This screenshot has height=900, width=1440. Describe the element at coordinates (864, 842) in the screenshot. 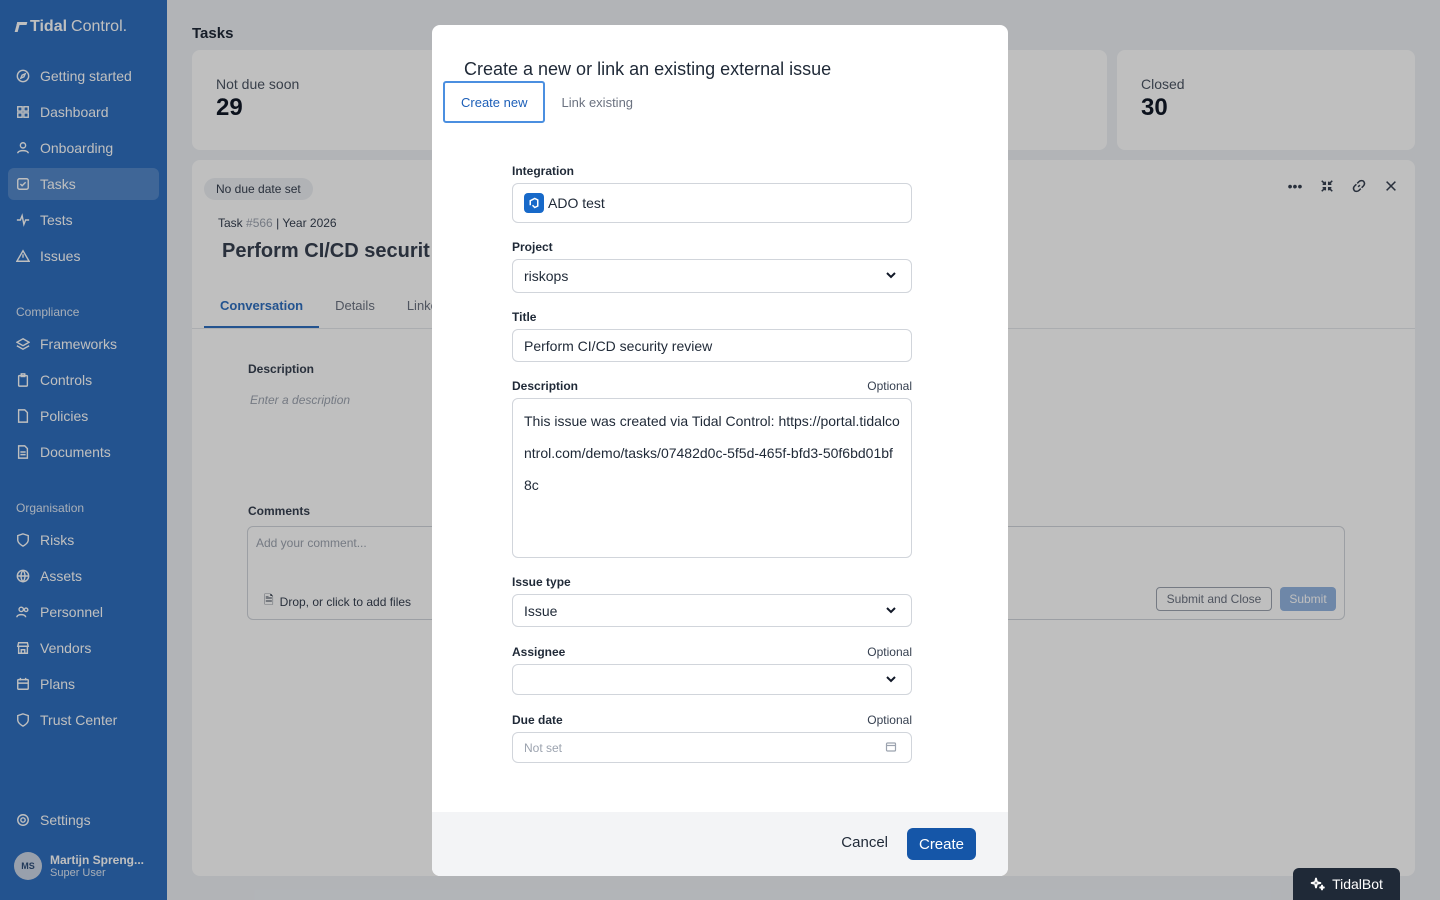

I see `cancel-button: Cancel` at that location.